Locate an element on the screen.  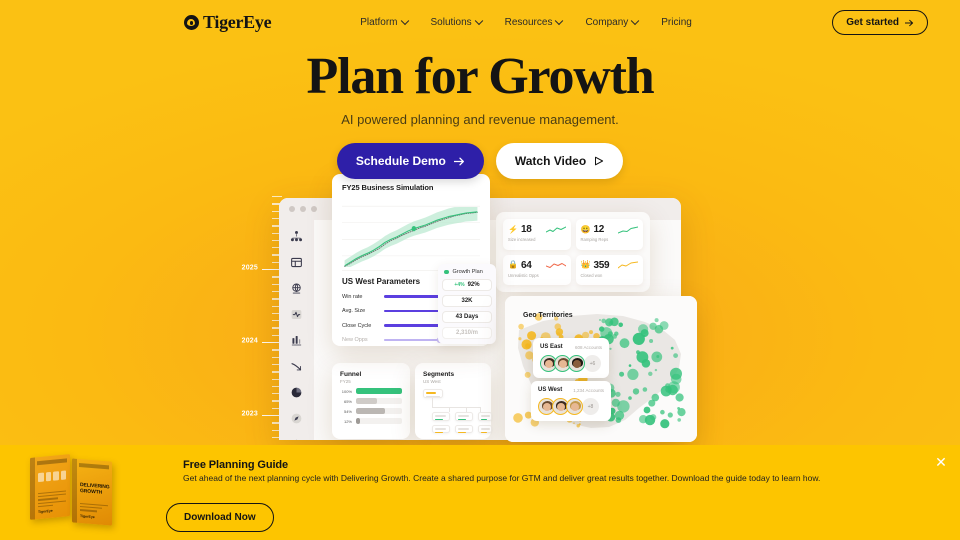
avg-size-value: 32K is located at coordinates (467, 301).